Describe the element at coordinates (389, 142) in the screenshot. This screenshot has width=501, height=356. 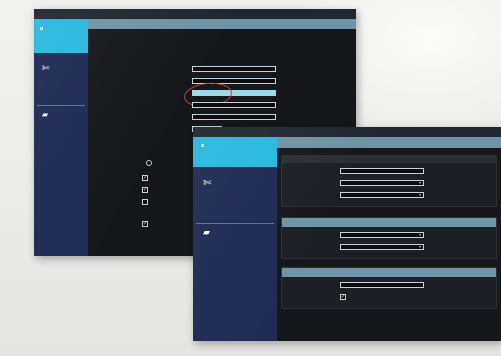
I see `front-page-bar` at that location.